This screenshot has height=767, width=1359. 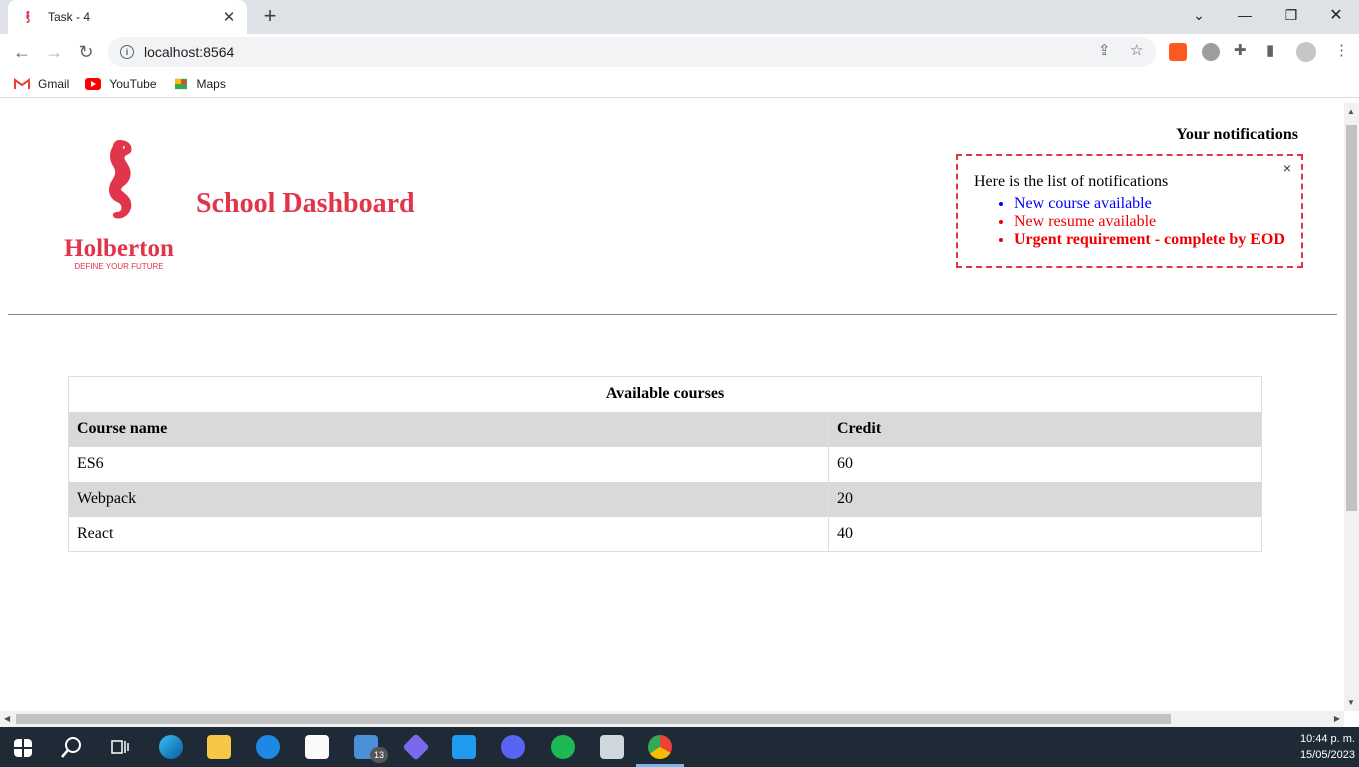 What do you see at coordinates (1291, 15) in the screenshot?
I see `restore-icon: ❐` at bounding box center [1291, 15].